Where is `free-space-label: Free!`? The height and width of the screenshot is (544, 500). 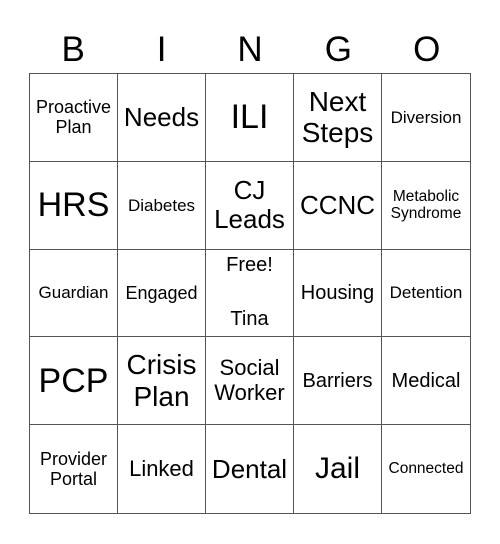
free-space-label: Free! is located at coordinates (249, 265).